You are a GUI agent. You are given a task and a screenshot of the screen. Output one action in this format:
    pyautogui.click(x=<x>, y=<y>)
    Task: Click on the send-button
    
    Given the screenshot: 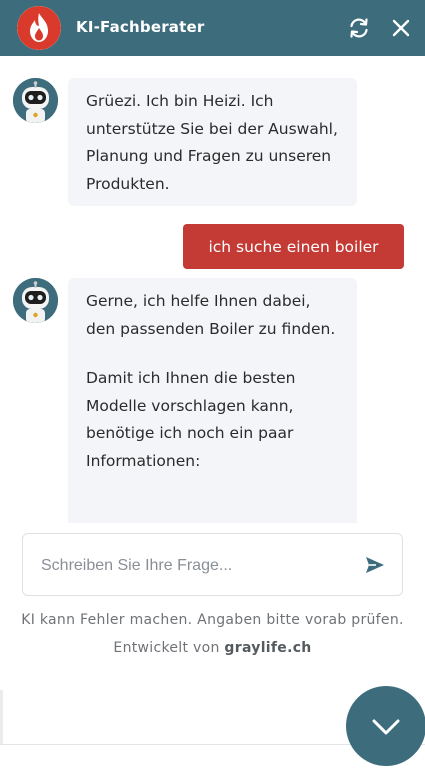 What is the action you would take?
    pyautogui.click(x=375, y=565)
    